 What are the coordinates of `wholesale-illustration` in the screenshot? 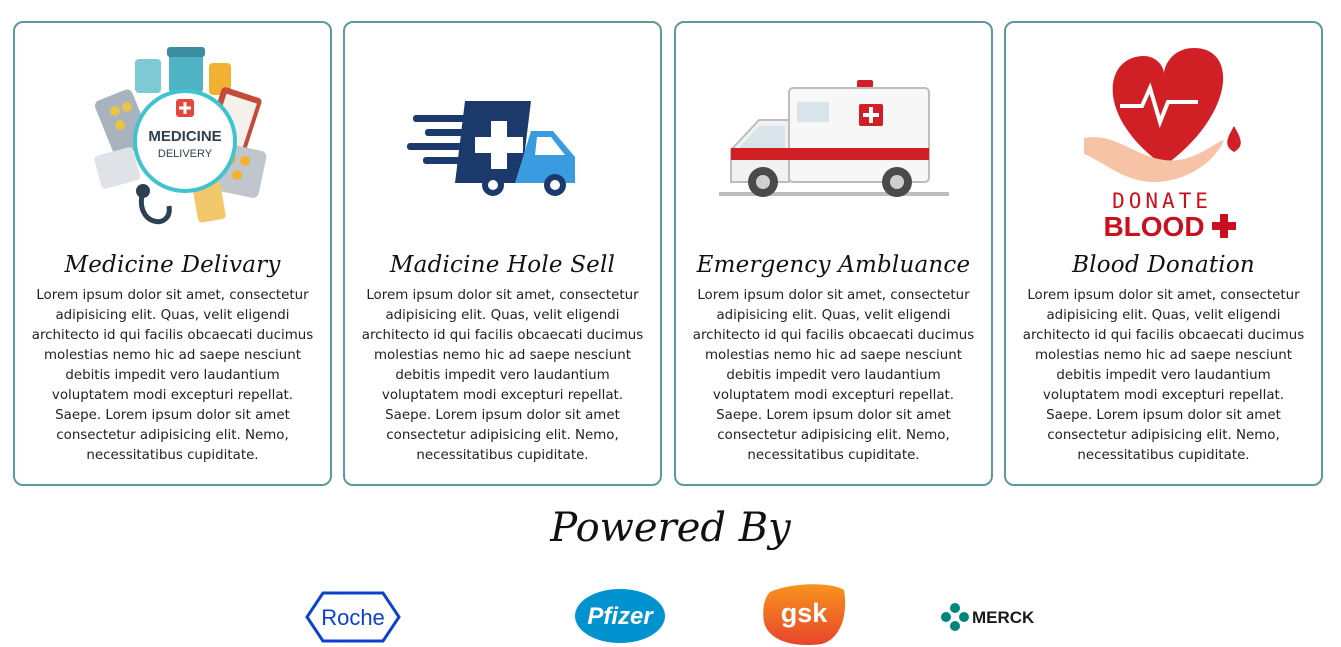 It's located at (502, 140).